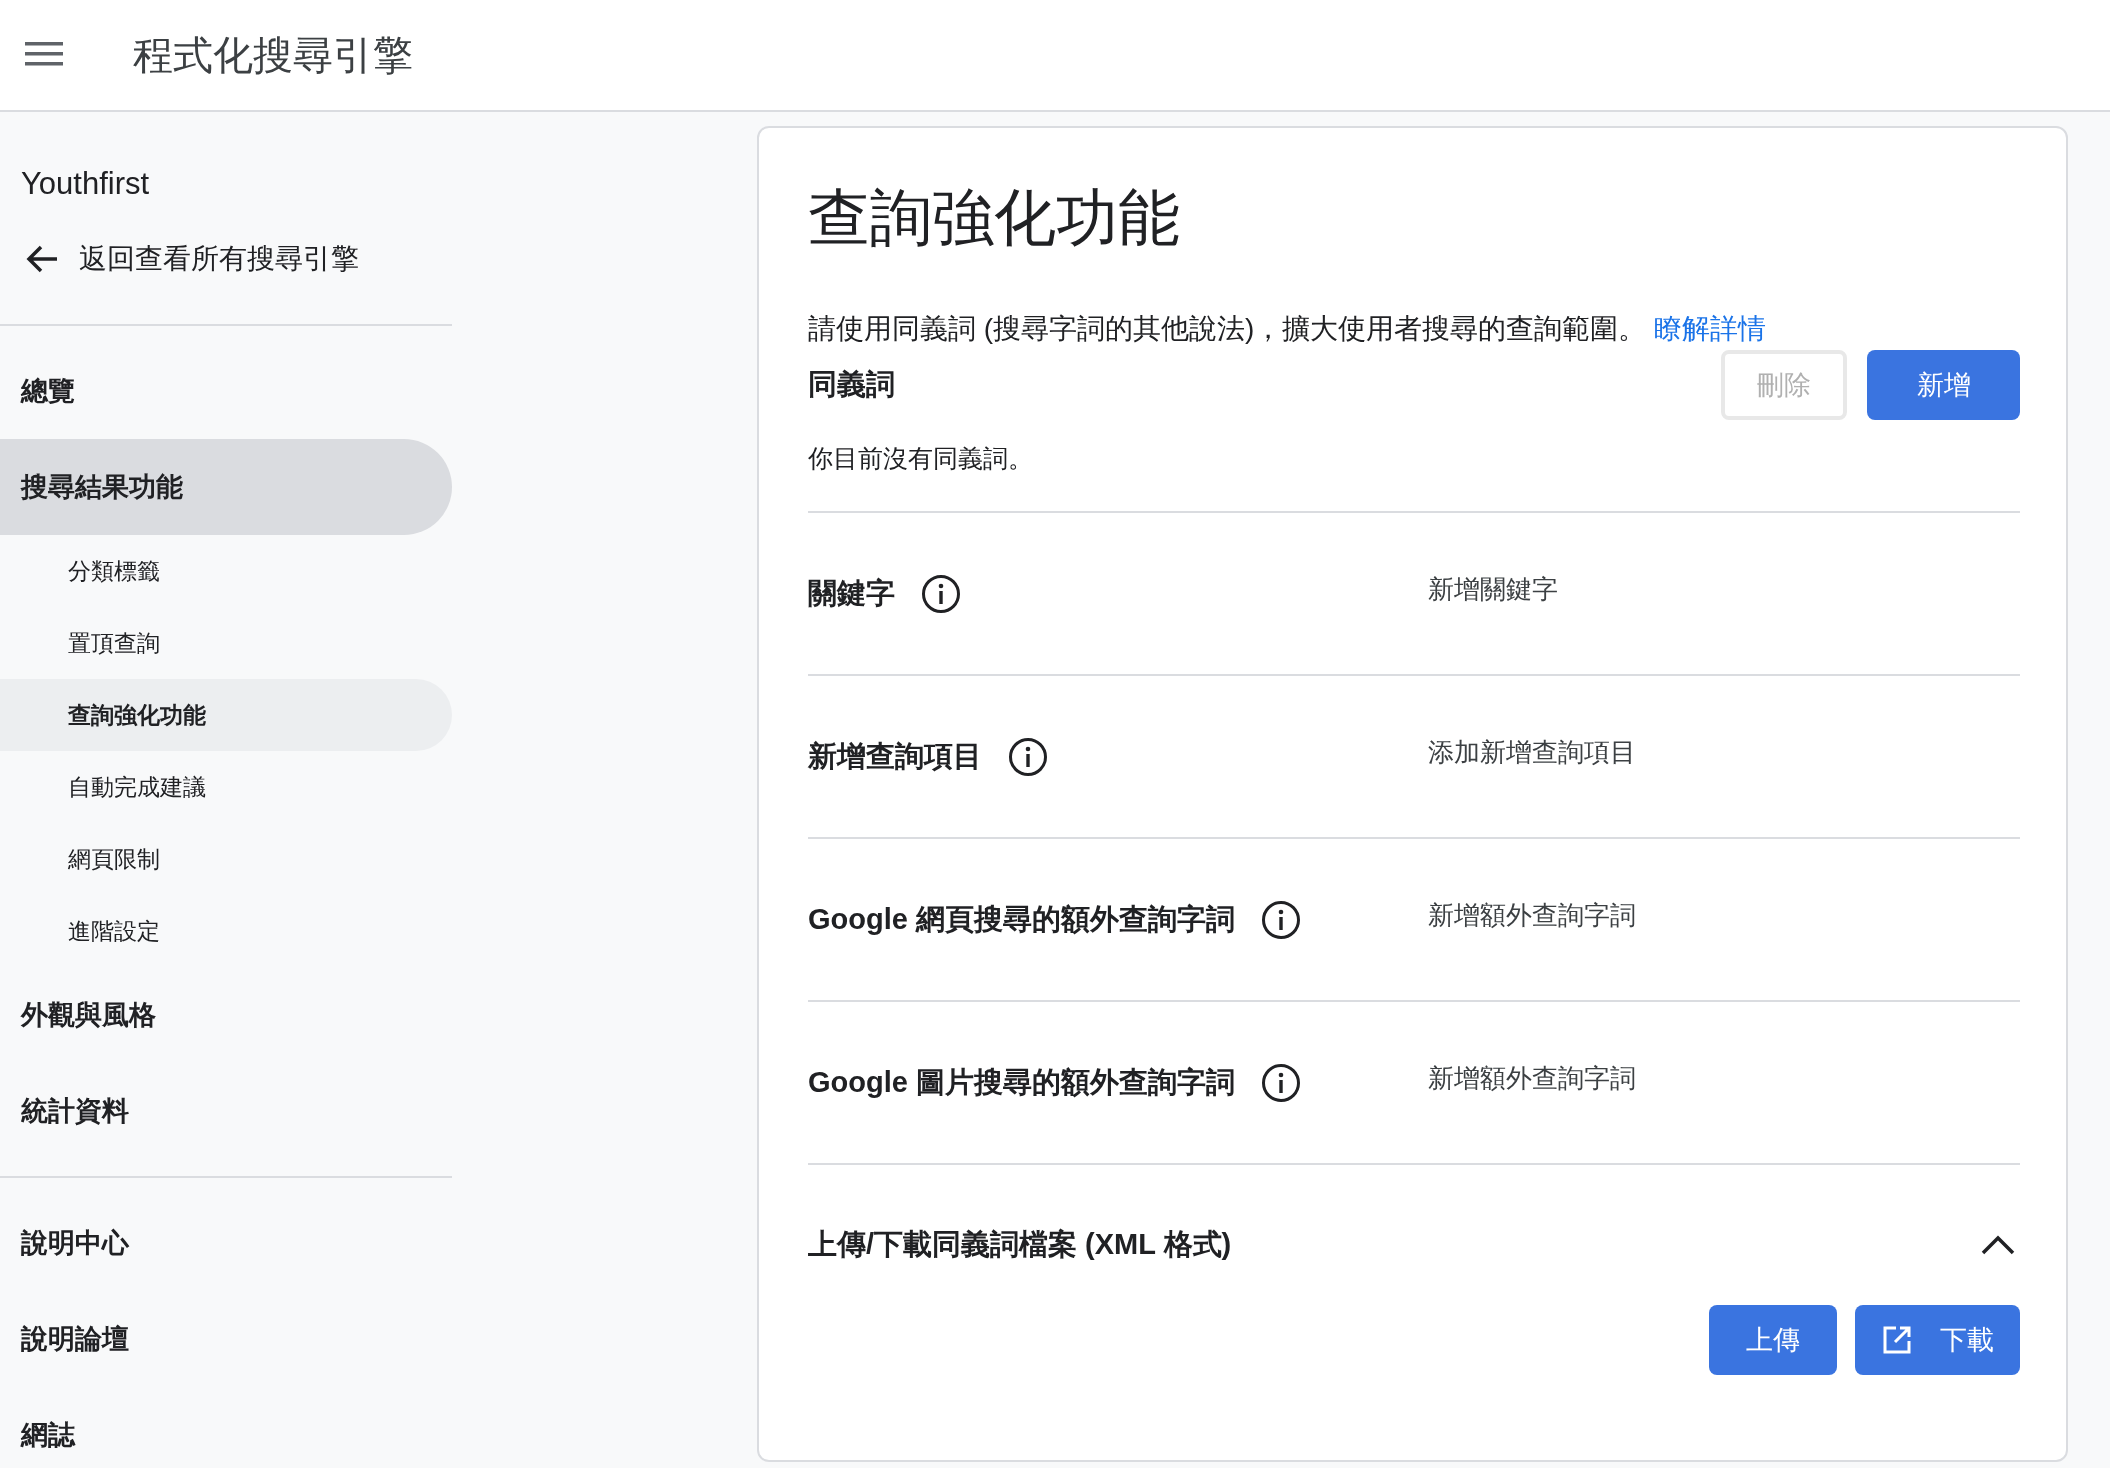 The height and width of the screenshot is (1468, 2110). What do you see at coordinates (273, 55) in the screenshot?
I see `app-title: 程式化搜尋引擎` at bounding box center [273, 55].